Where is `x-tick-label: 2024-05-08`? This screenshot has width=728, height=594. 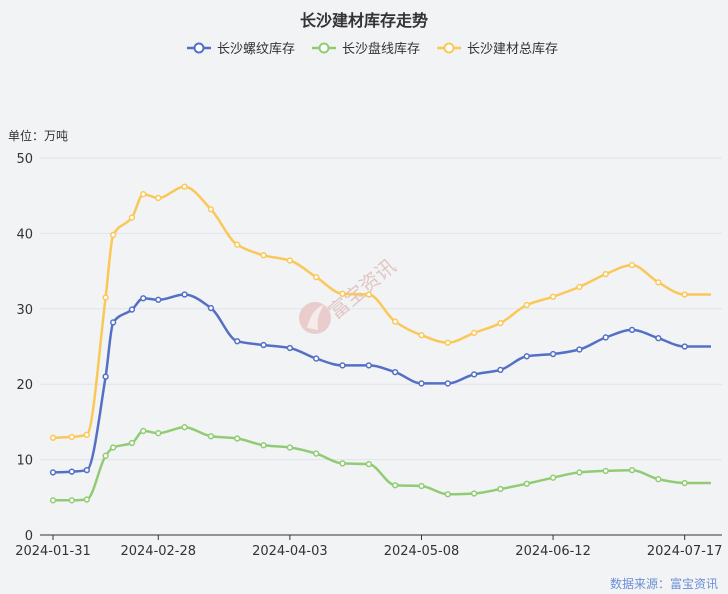 x-tick-label: 2024-05-08 is located at coordinates (422, 551).